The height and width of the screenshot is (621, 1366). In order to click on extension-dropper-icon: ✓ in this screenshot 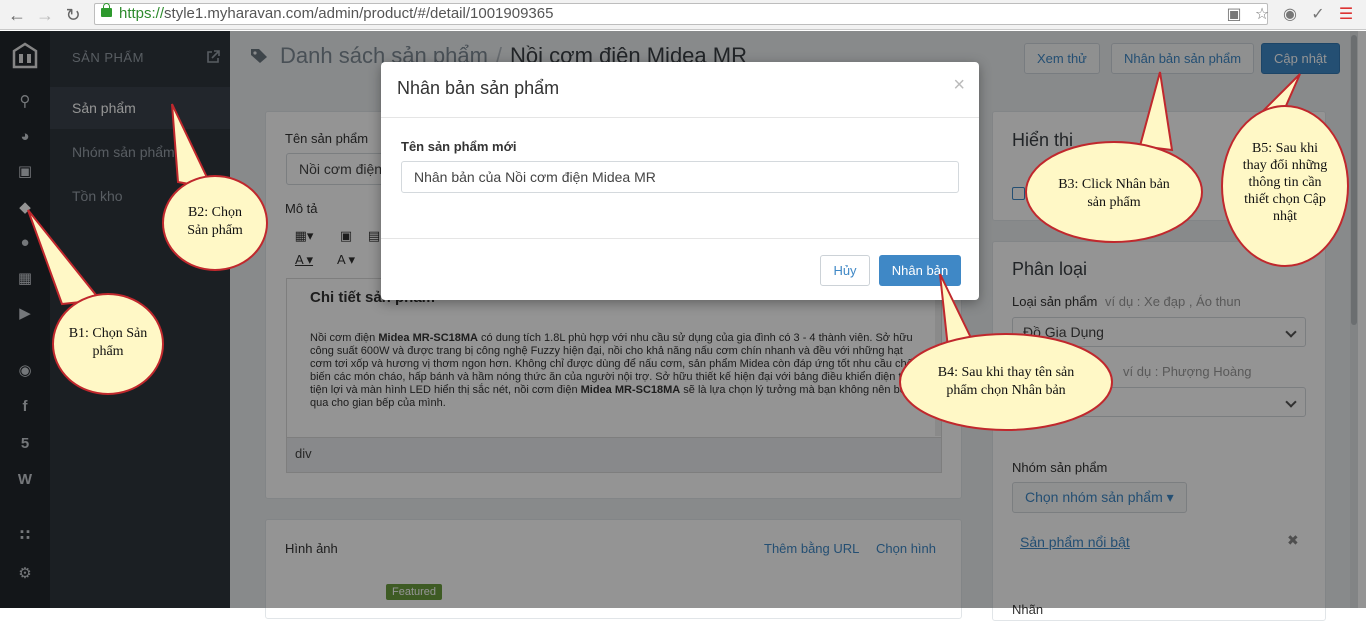, I will do `click(1318, 15)`.